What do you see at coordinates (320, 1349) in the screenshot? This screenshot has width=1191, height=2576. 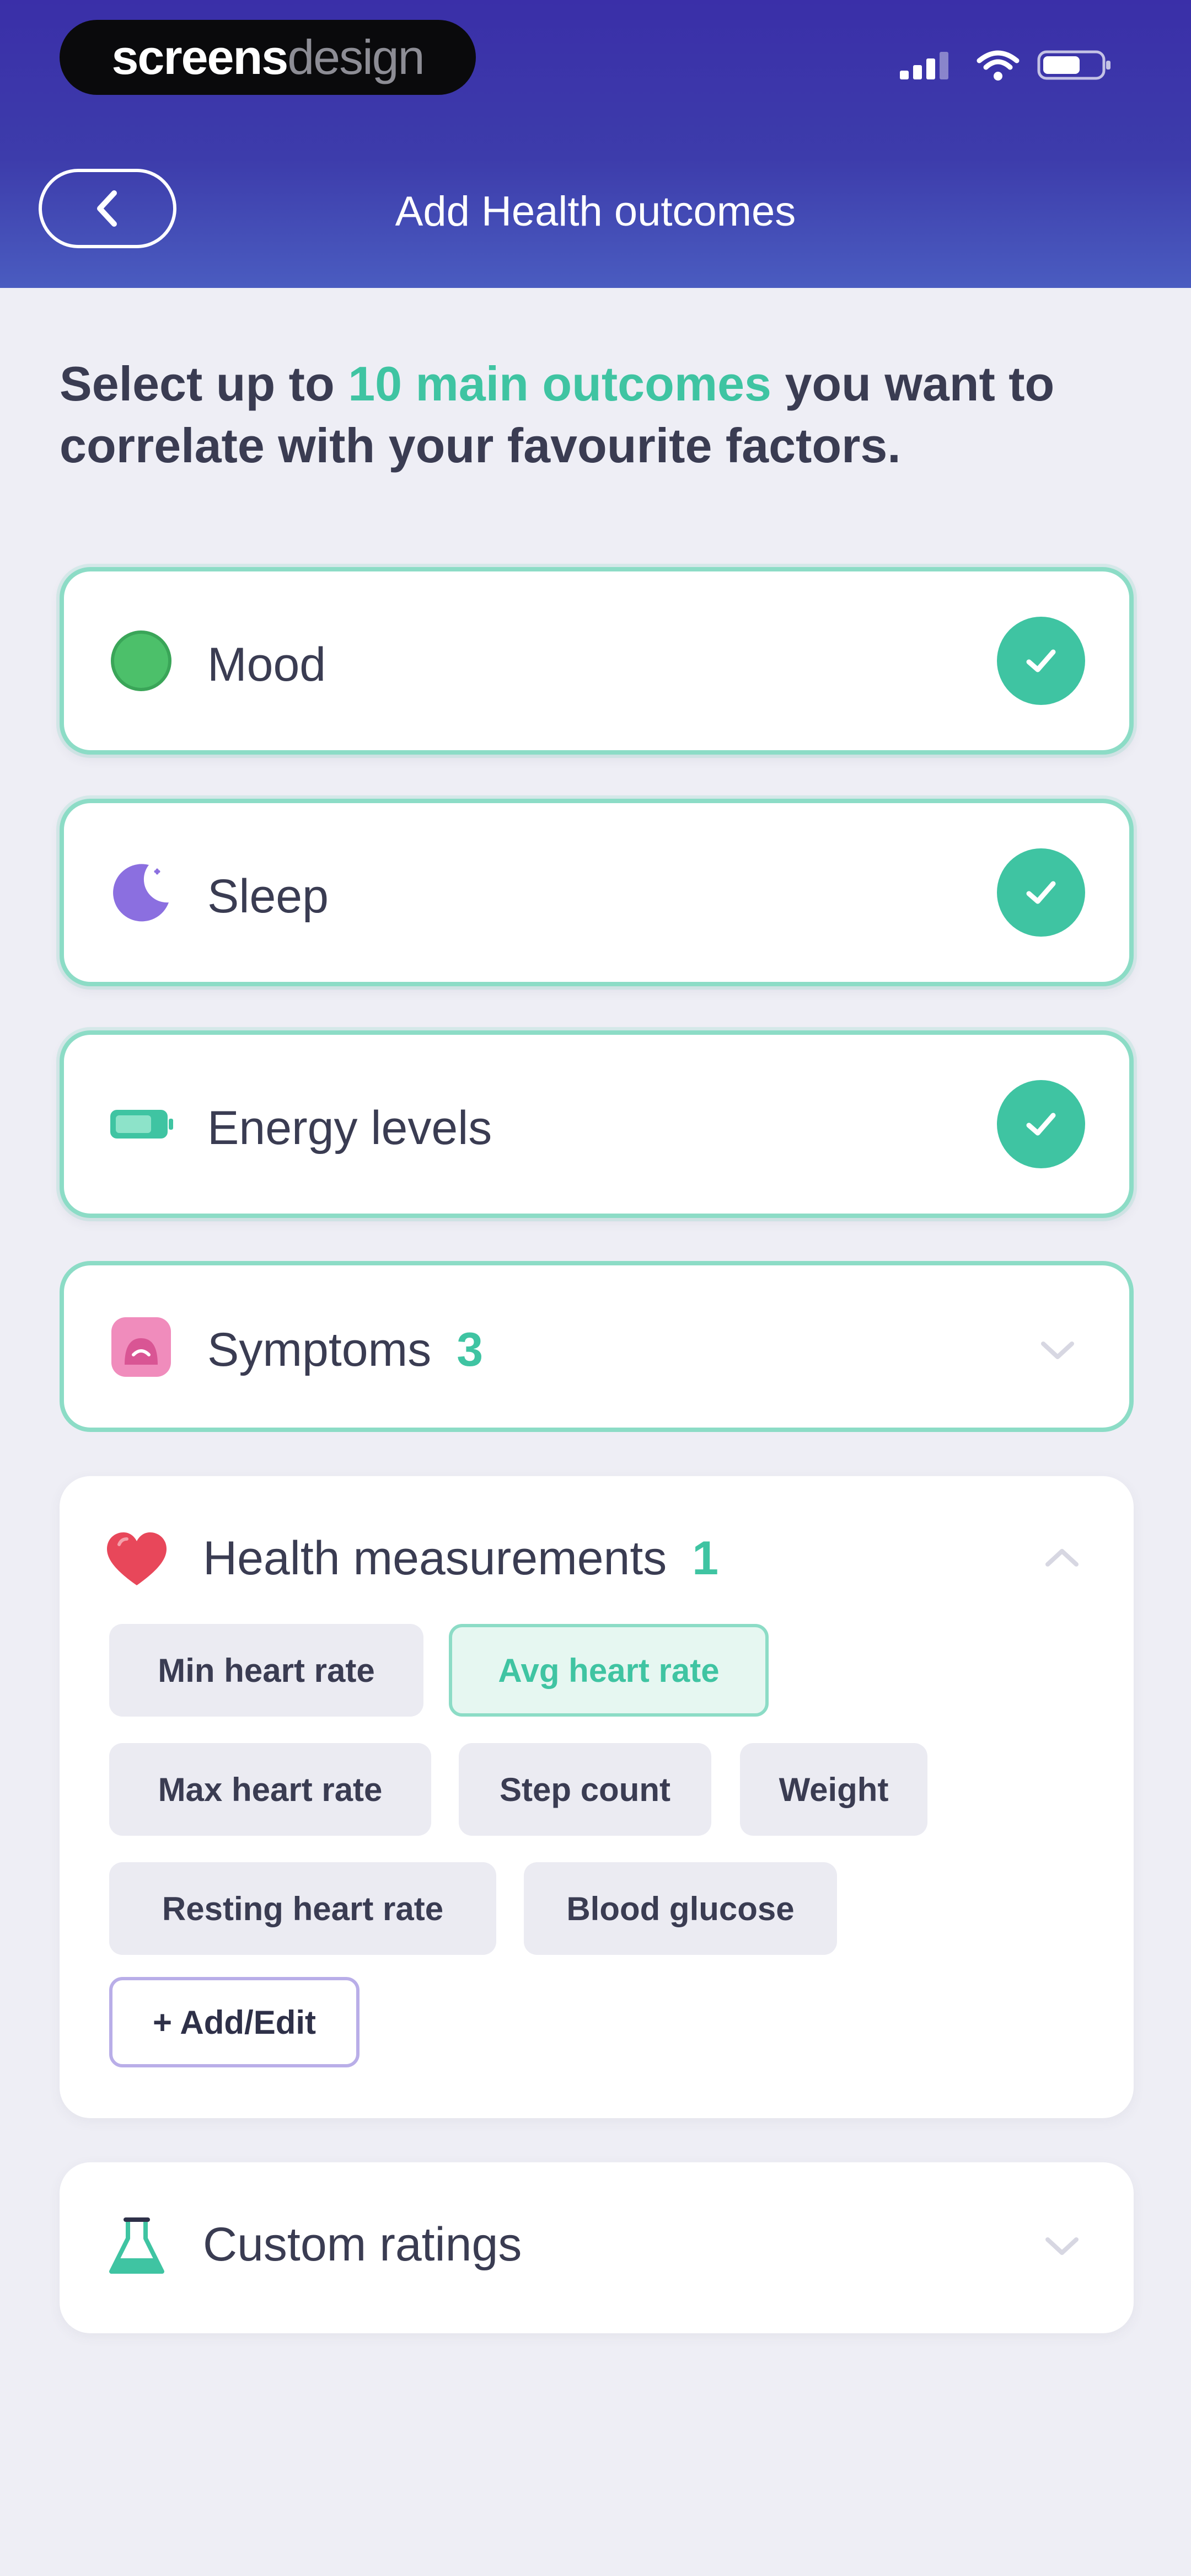 I see `symptoms-label-text: Symptoms` at bounding box center [320, 1349].